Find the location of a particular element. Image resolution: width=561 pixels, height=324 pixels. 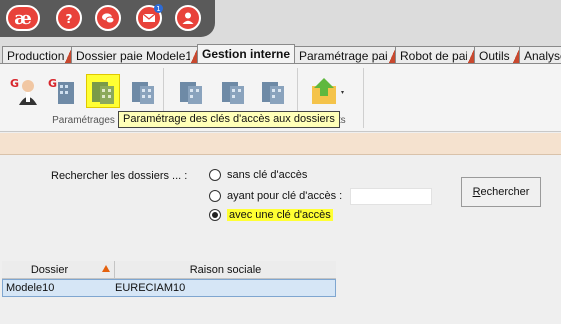

envelope-icon is located at coordinates (149, 17).